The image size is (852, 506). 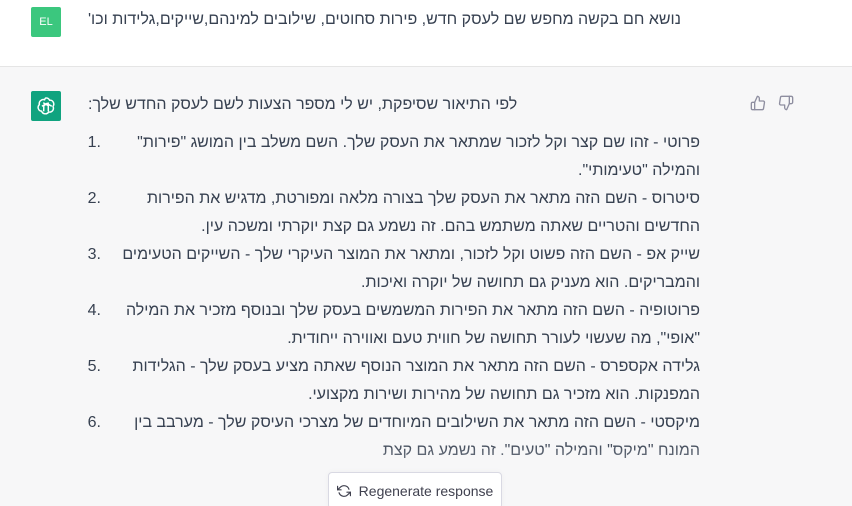 What do you see at coordinates (94, 254) in the screenshot?
I see `list-item-number: 3.` at bounding box center [94, 254].